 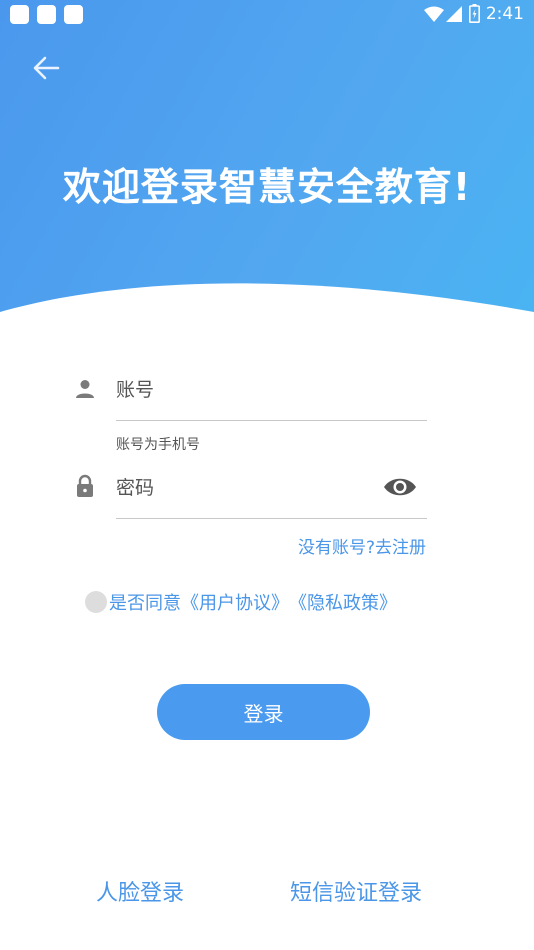 I want to click on back-arrow-icon, so click(x=46, y=68).